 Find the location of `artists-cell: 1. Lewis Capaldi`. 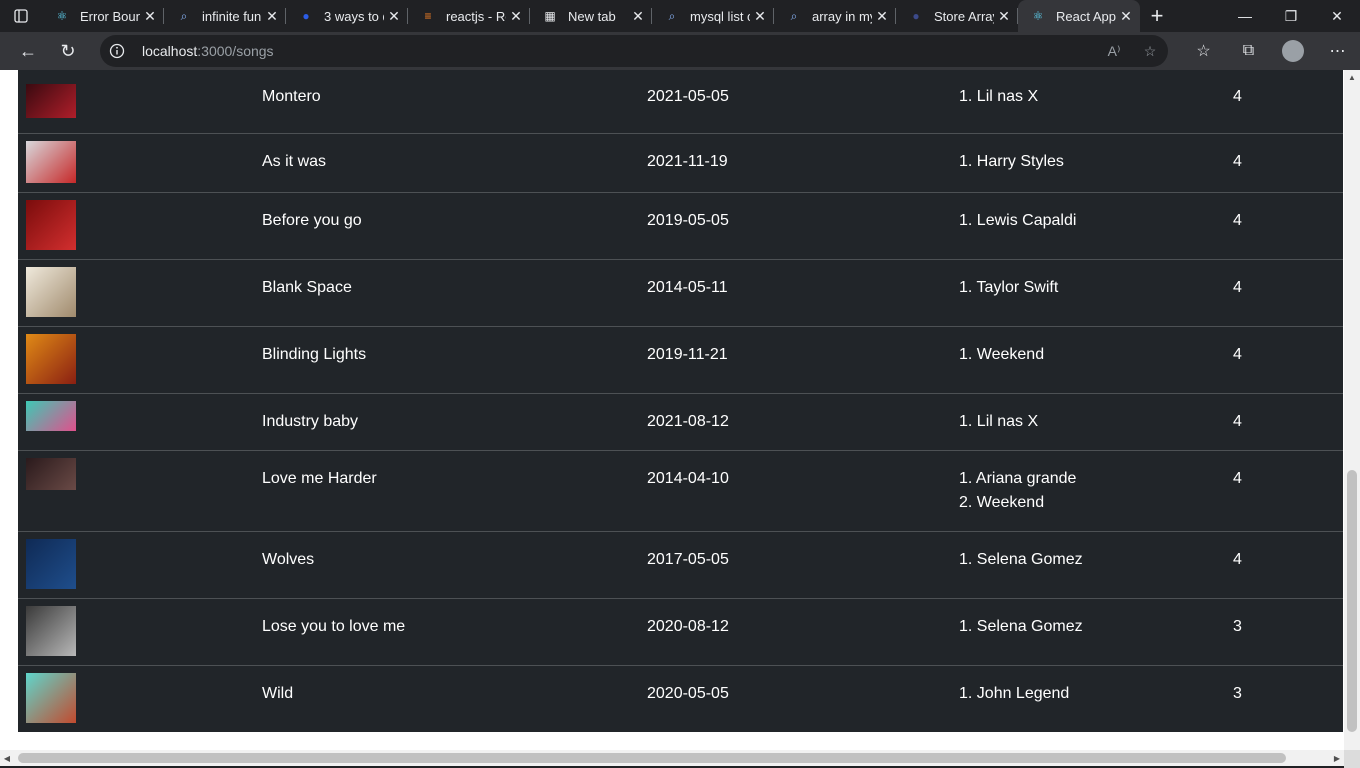

artists-cell: 1. Lewis Capaldi is located at coordinates (1096, 225).